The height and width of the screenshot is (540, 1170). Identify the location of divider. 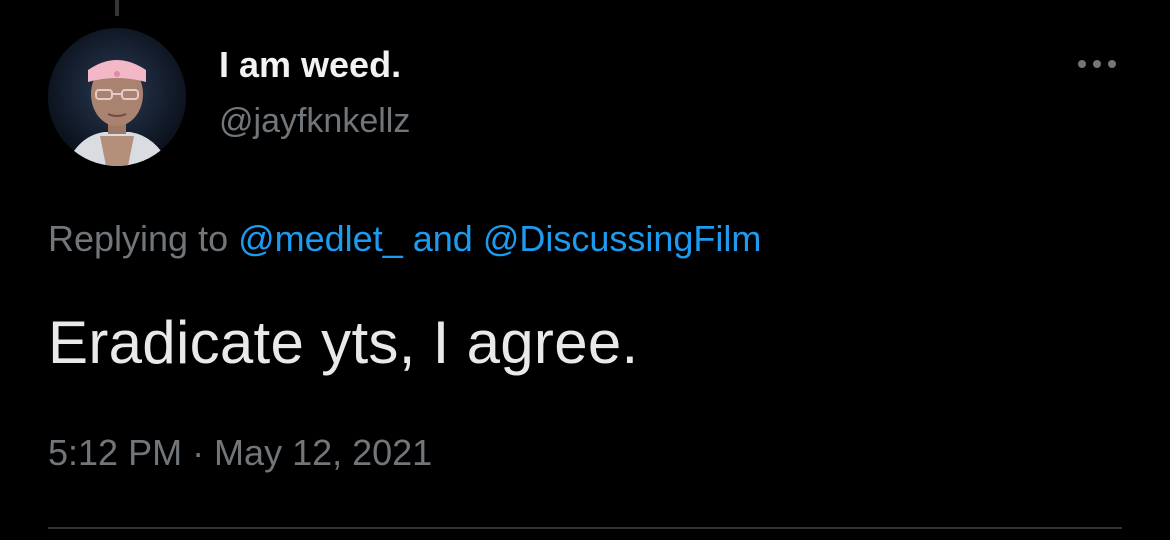
(585, 528).